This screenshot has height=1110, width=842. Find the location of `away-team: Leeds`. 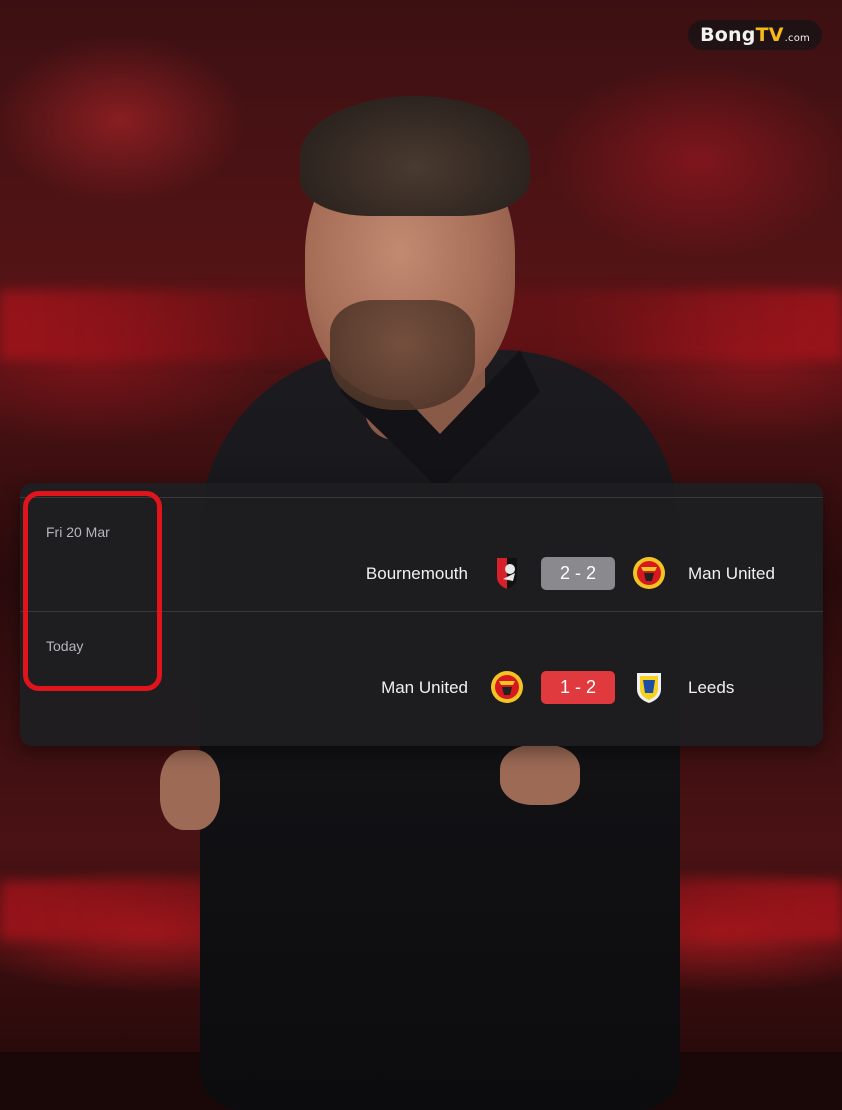

away-team: Leeds is located at coordinates (711, 687).